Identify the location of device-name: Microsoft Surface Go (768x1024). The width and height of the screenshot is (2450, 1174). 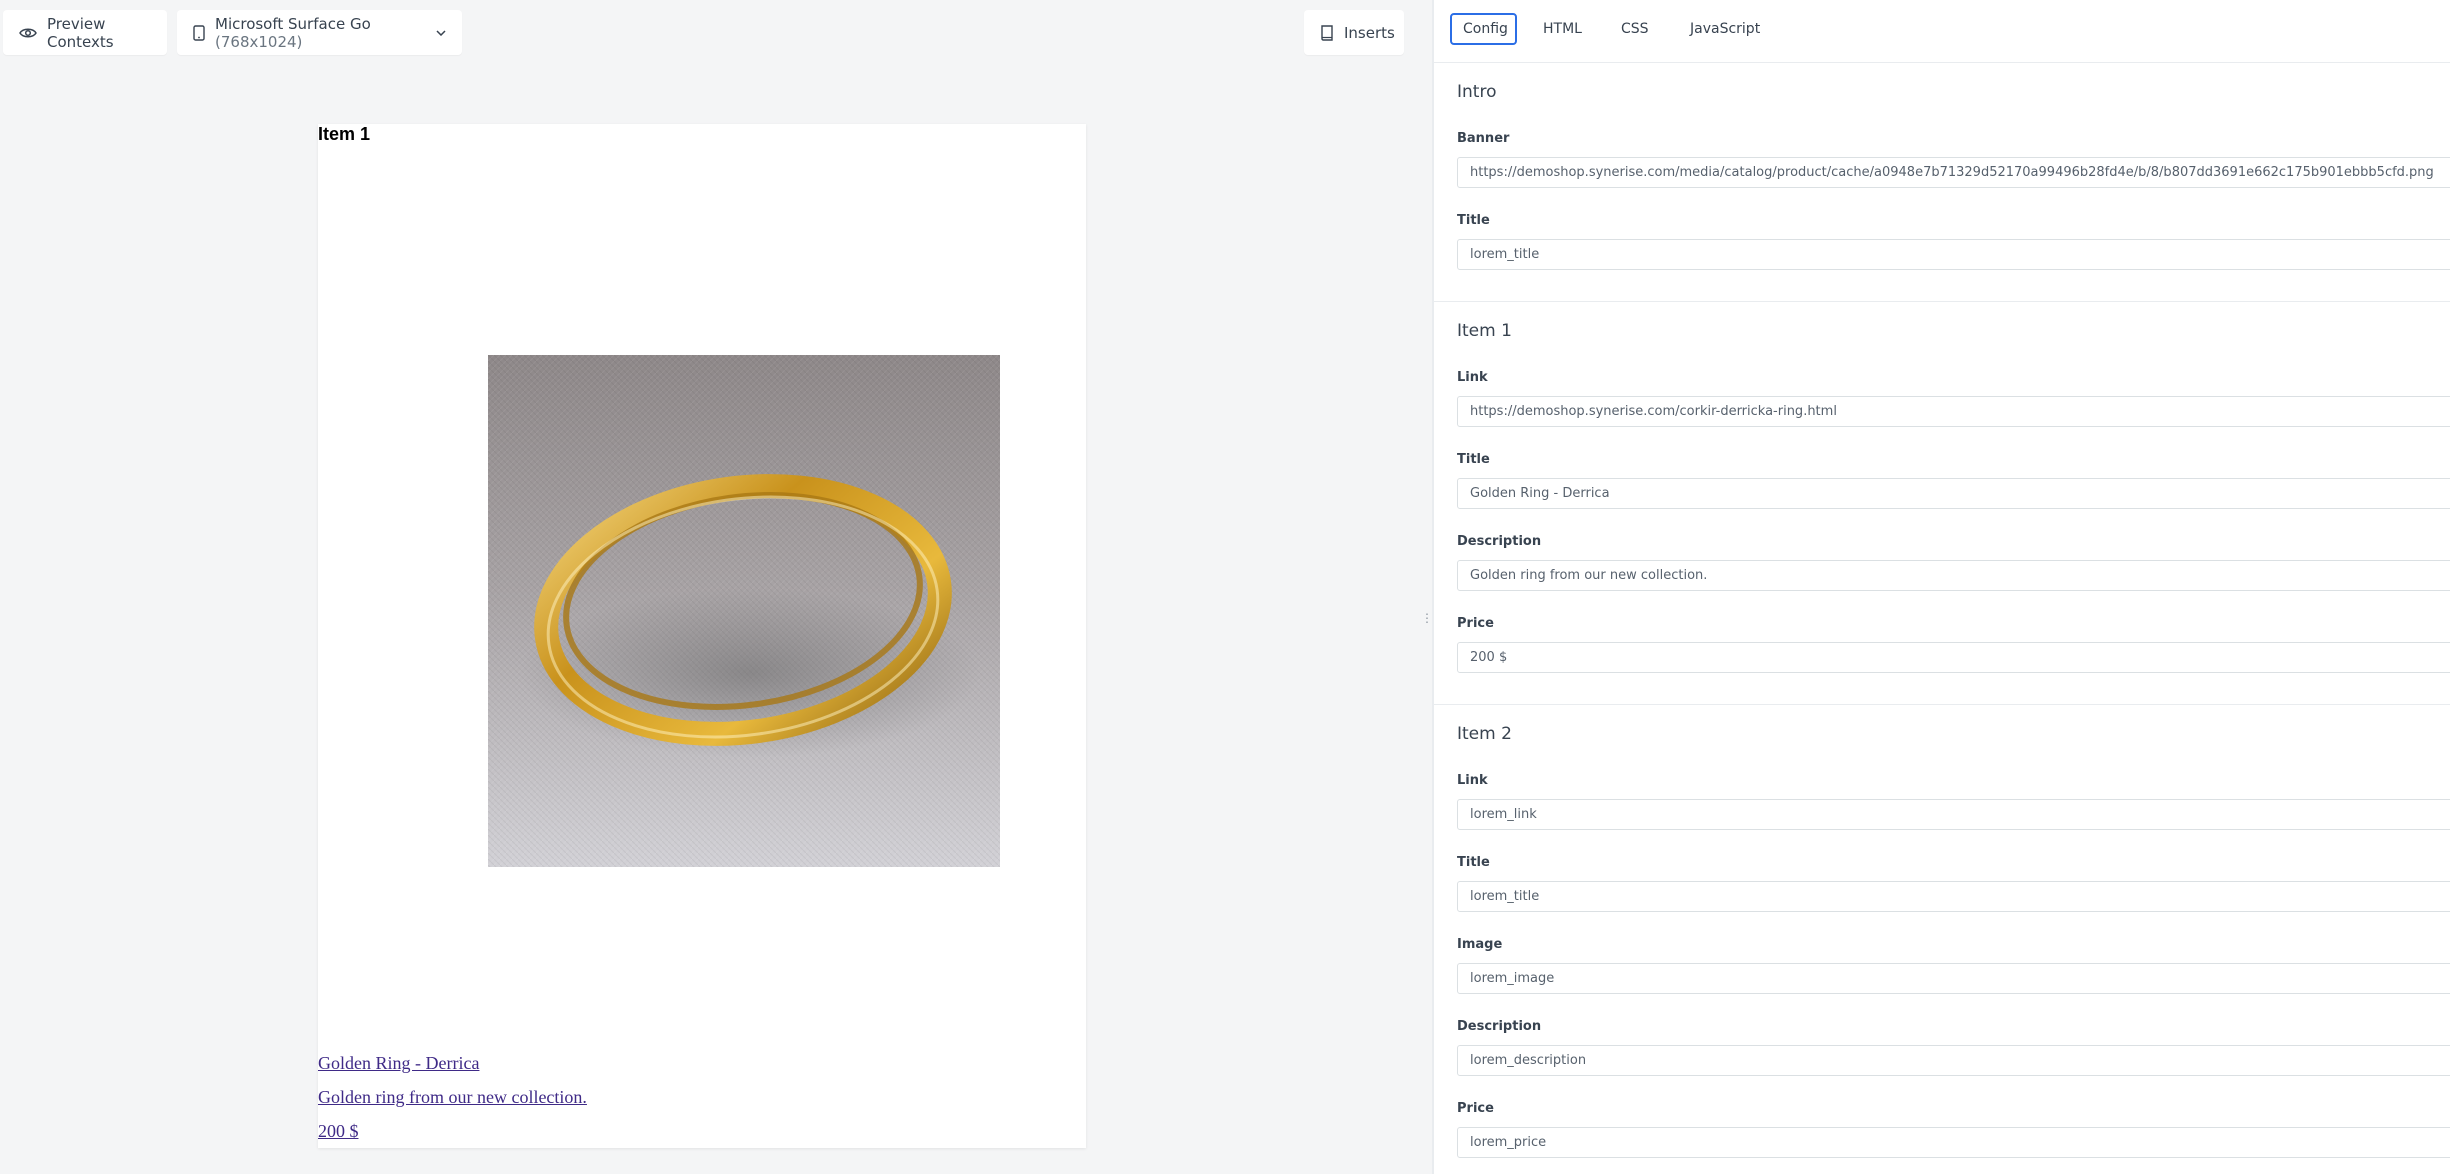
(320, 33).